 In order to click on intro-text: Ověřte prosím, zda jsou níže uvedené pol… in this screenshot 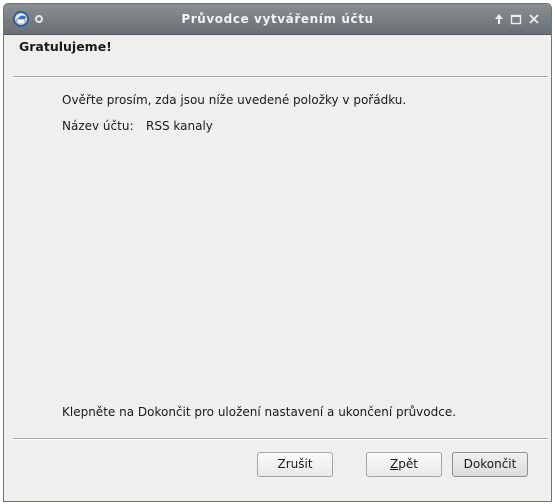, I will do `click(234, 100)`.